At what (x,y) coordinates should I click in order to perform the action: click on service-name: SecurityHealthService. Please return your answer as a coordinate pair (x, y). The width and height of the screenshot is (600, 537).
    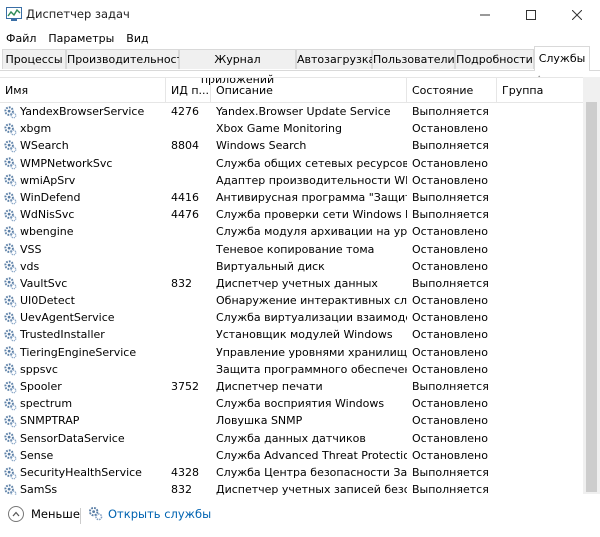
    Looking at the image, I should click on (81, 472).